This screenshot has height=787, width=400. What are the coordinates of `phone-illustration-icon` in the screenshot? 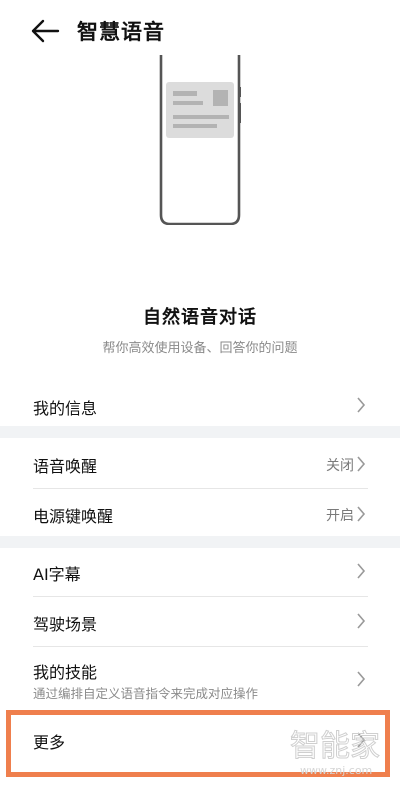 It's located at (200, 140).